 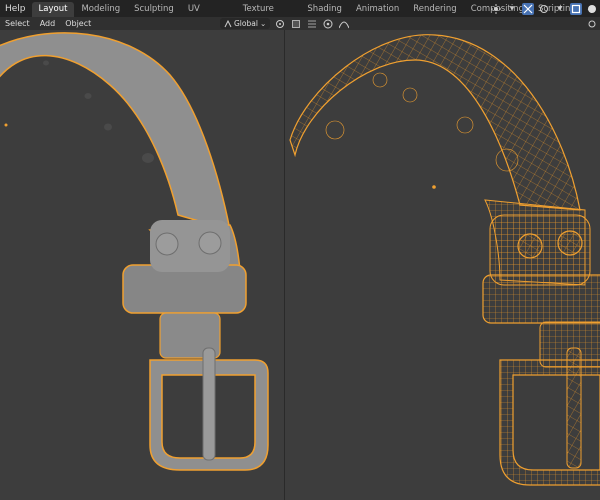 I want to click on shading-solid-icon, so click(x=592, y=9).